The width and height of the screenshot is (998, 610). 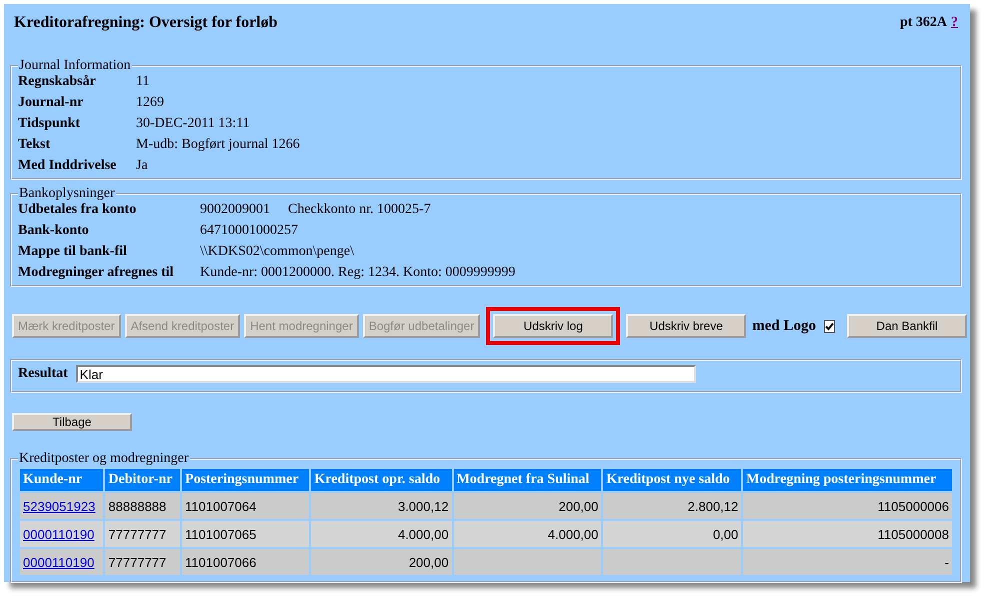 I want to click on field-label: Journal-nr, so click(x=51, y=103).